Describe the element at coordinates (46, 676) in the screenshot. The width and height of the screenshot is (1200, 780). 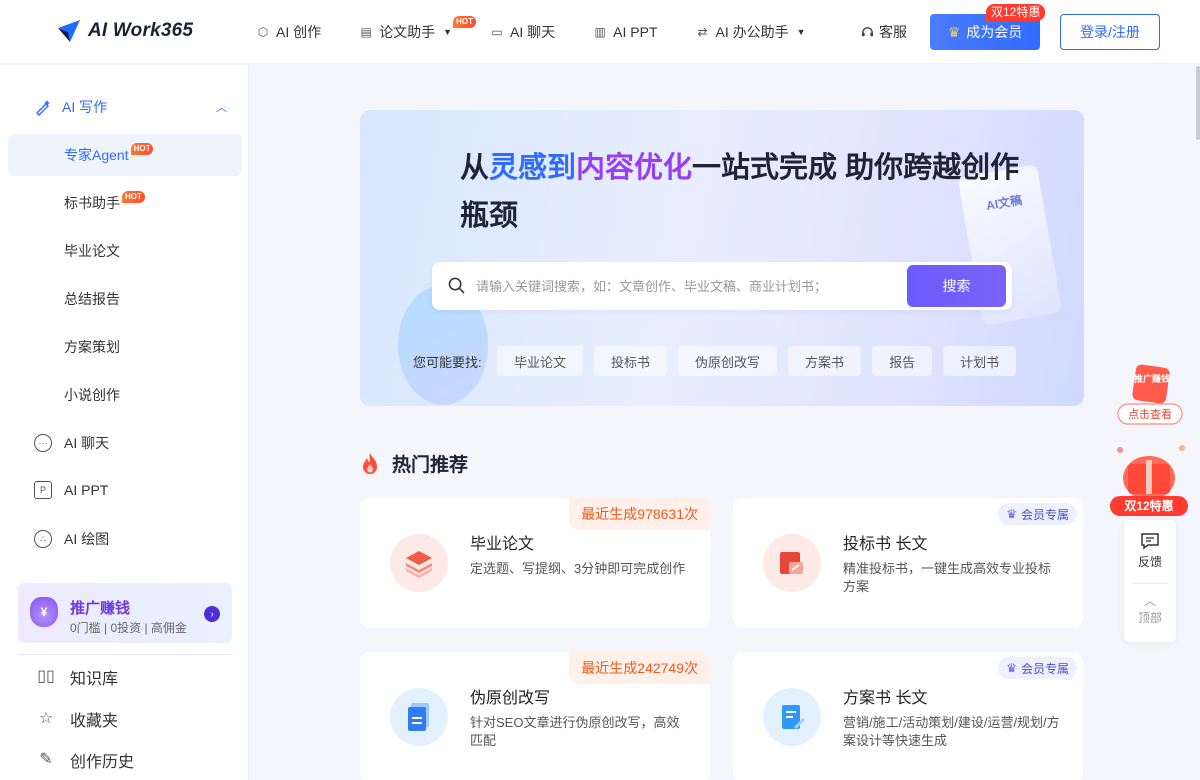
I see `book-icon: ▯▯` at that location.